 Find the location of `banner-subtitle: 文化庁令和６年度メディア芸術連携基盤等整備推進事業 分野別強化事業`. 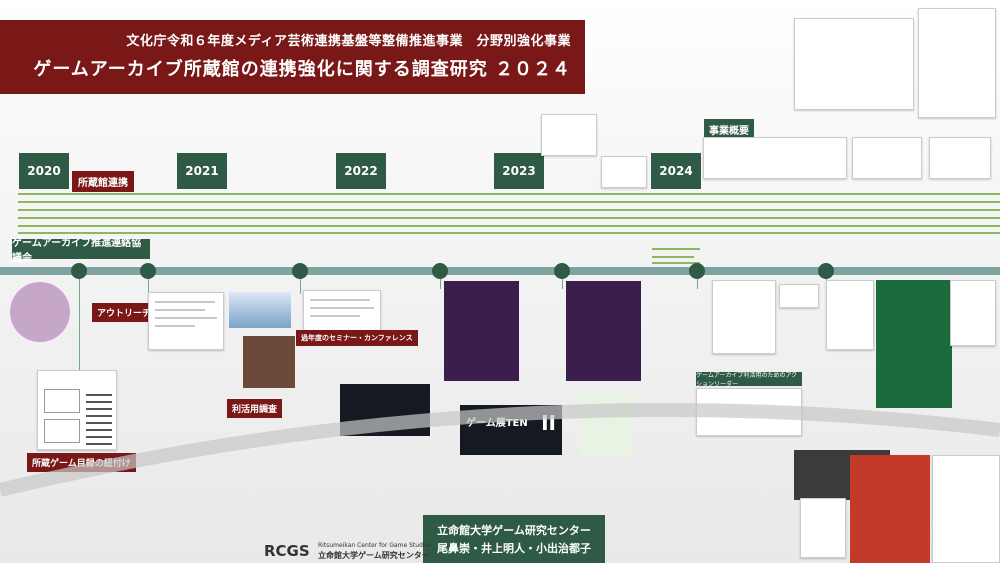

banner-subtitle: 文化庁令和６年度メディア芸術連携基盤等整備推進事業 分野別強化事業 is located at coordinates (348, 41).